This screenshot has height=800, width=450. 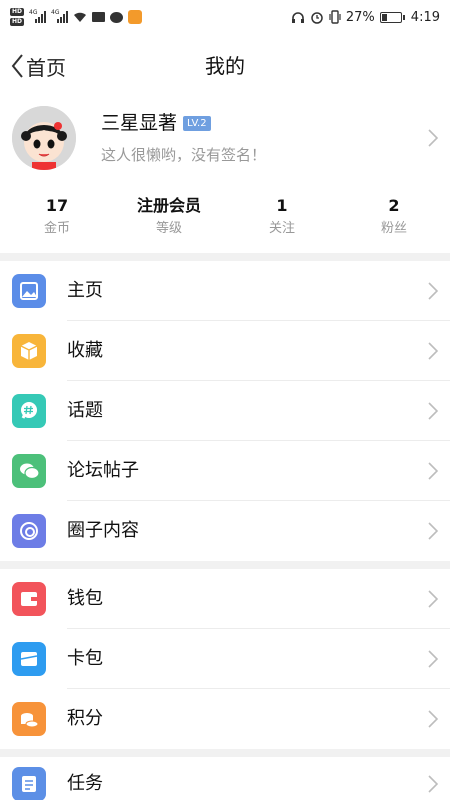 I want to click on title-bar: 首页 我的, so click(x=225, y=65).